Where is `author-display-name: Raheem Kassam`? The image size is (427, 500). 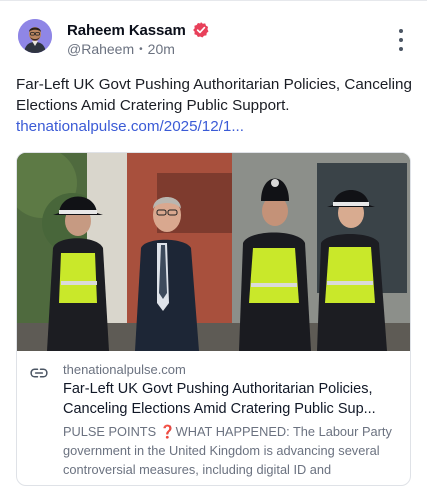
author-display-name: Raheem Kassam is located at coordinates (126, 30).